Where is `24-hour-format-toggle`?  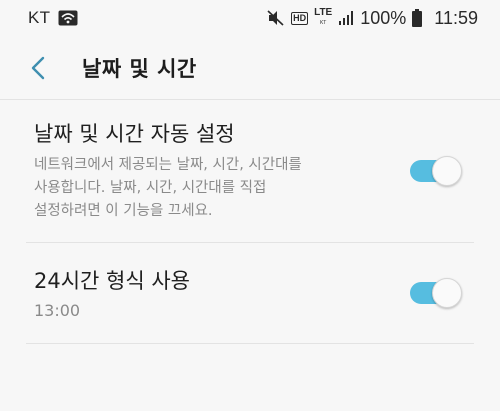 24-hour-format-toggle is located at coordinates (436, 293).